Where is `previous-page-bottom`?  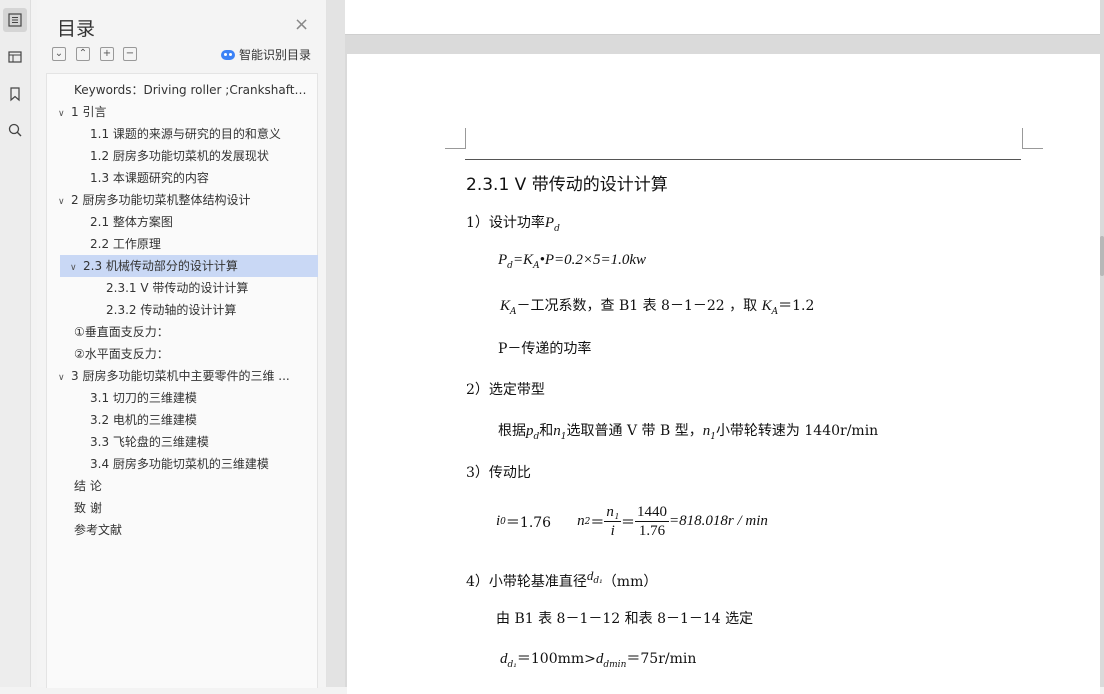
previous-page-bottom is located at coordinates (722, 17).